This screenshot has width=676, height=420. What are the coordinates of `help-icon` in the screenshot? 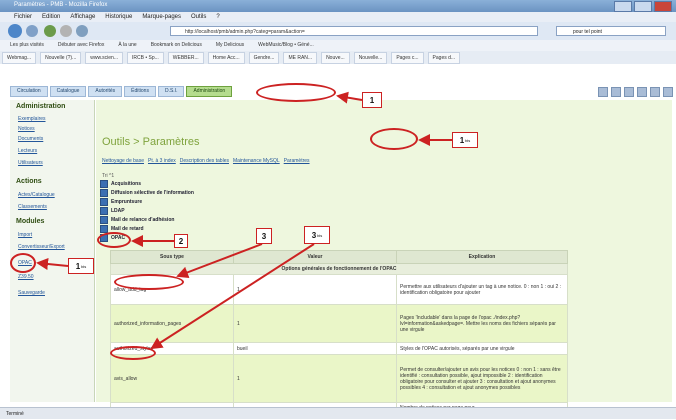 It's located at (603, 92).